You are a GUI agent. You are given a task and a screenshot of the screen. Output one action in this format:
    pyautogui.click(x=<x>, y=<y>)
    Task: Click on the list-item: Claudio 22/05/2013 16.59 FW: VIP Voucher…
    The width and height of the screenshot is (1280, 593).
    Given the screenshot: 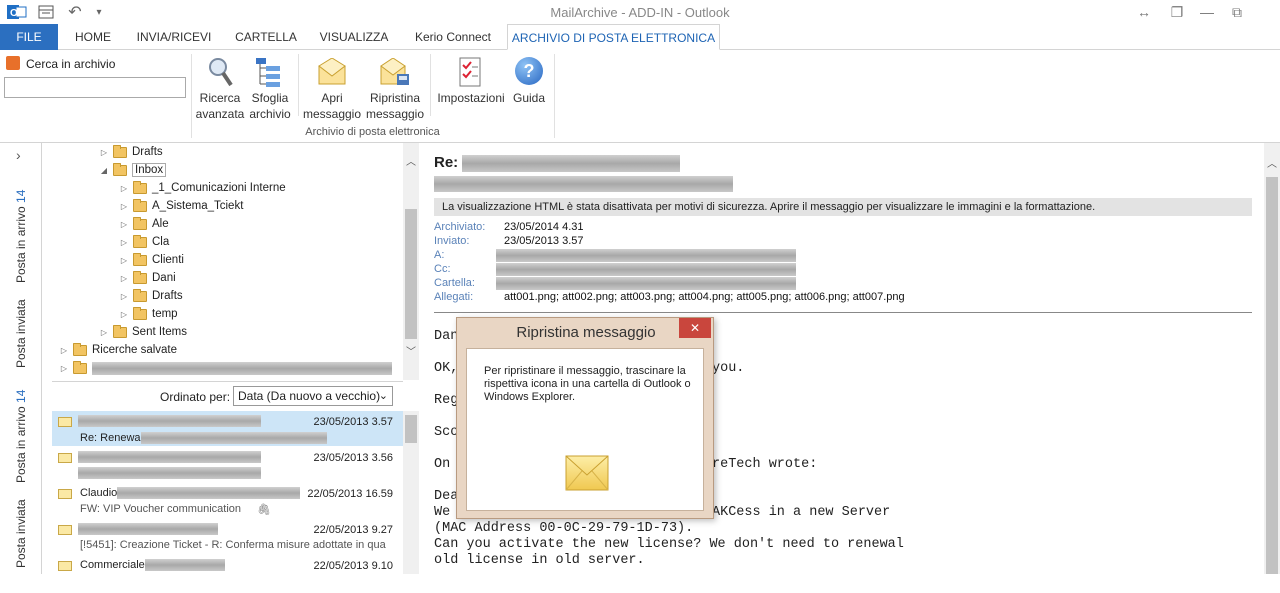 What is the action you would take?
    pyautogui.click(x=227, y=500)
    